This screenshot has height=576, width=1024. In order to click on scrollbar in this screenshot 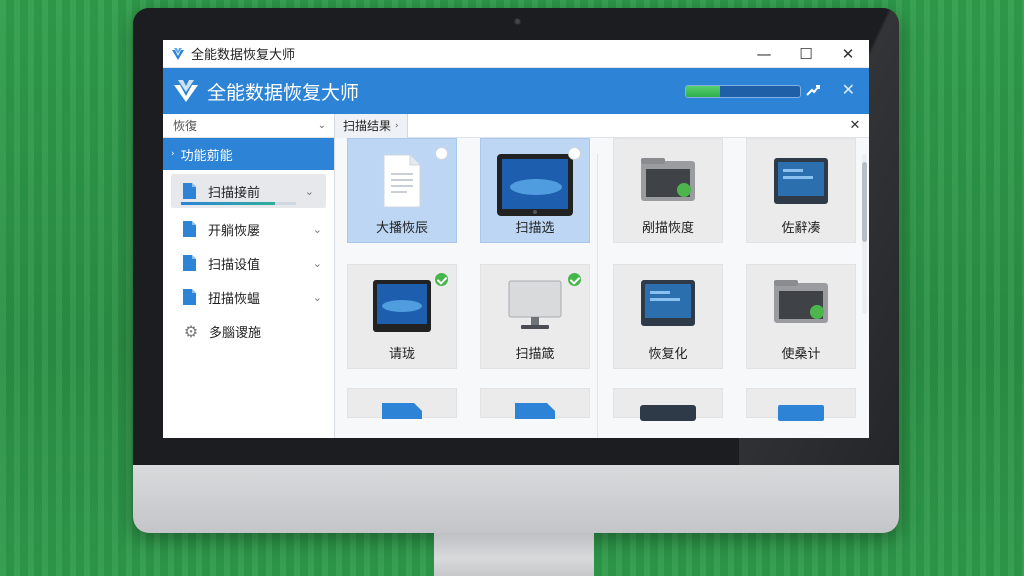, I will do `click(864, 234)`.